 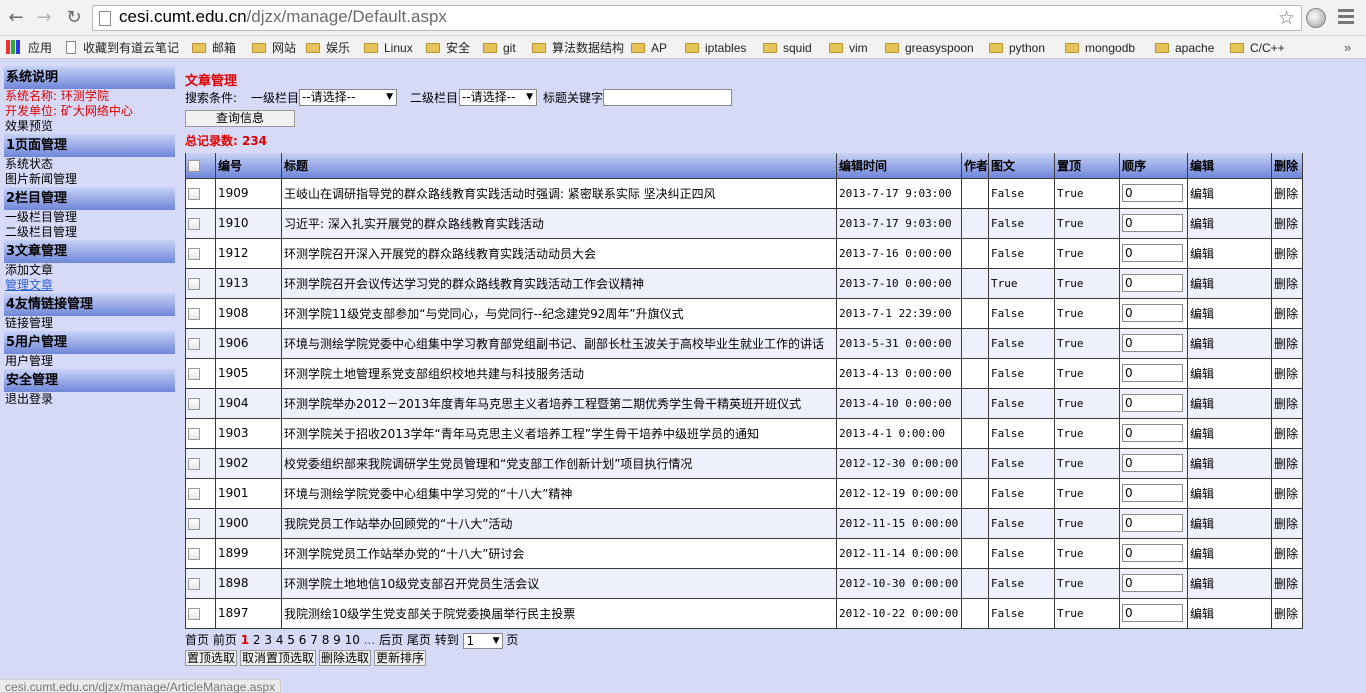 I want to click on pager-page: 7, so click(x=314, y=640).